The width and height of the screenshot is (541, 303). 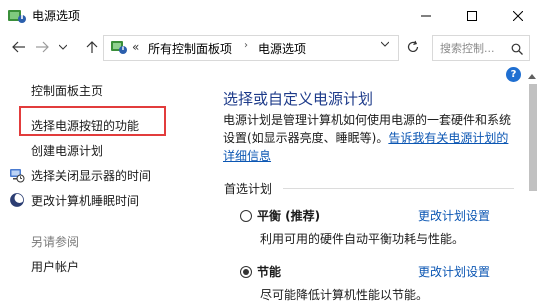 What do you see at coordinates (269, 271) in the screenshot?
I see `power-saver-plan-name: 节能` at bounding box center [269, 271].